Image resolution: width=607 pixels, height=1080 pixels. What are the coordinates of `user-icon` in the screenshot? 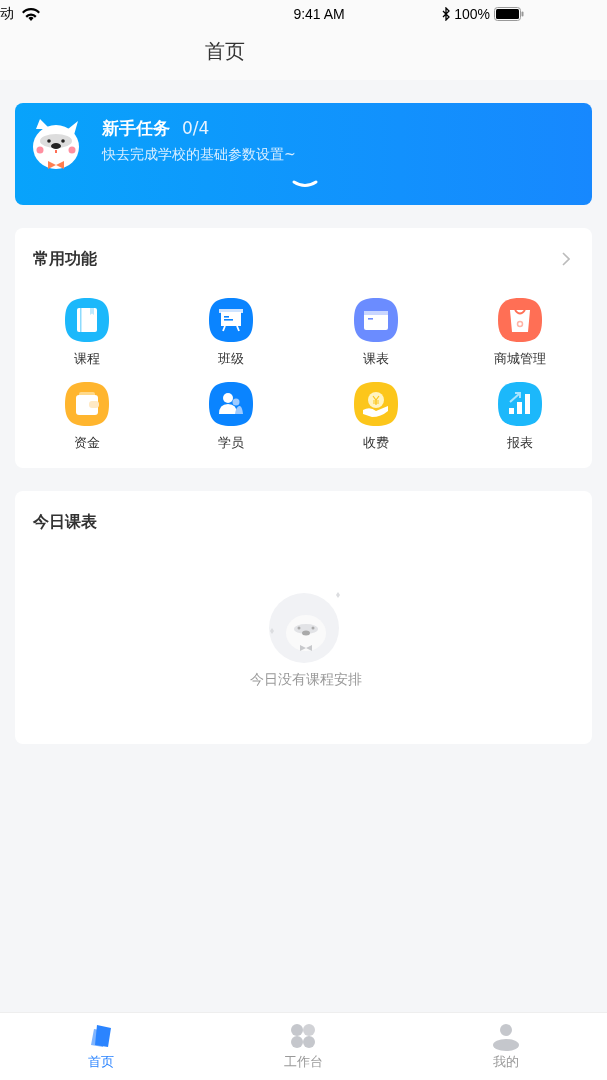 It's located at (505, 1037).